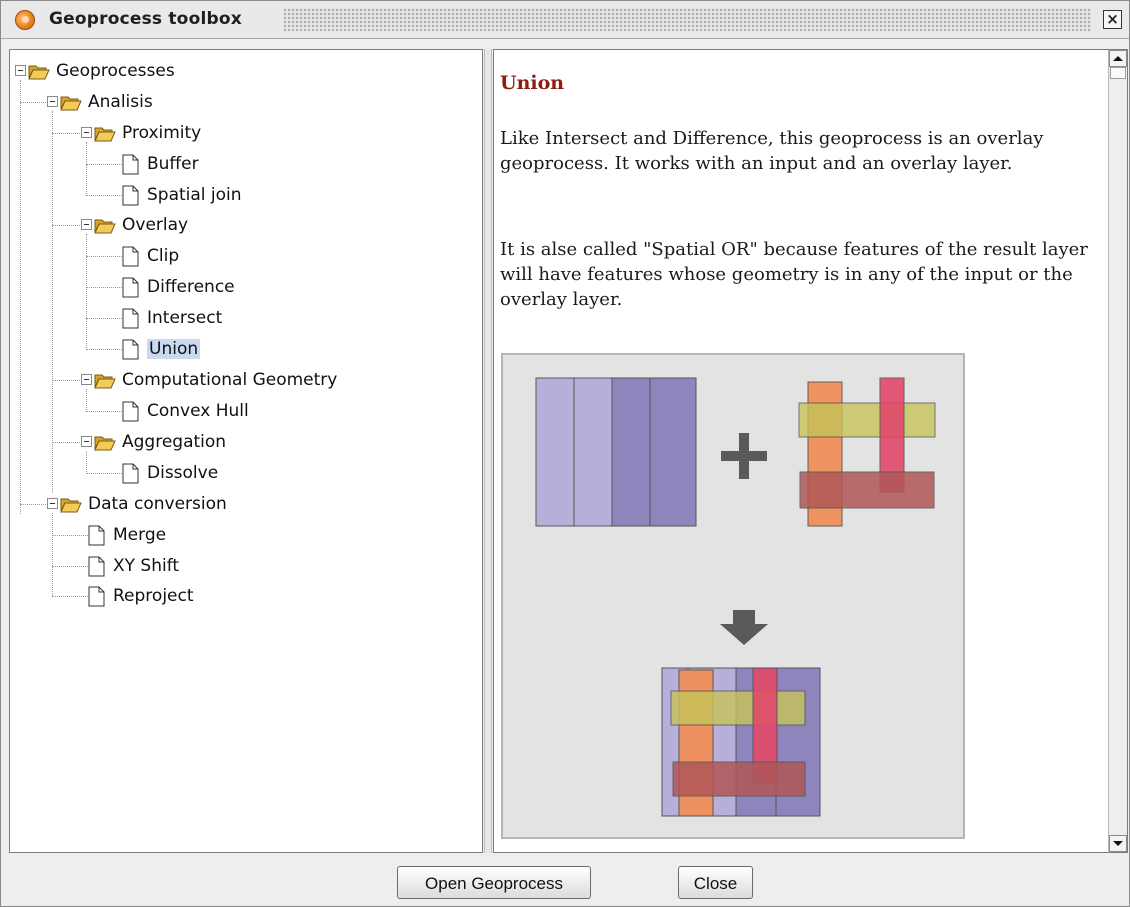 The width and height of the screenshot is (1130, 907). What do you see at coordinates (120, 102) in the screenshot?
I see `tree-node-label: Analisis` at bounding box center [120, 102].